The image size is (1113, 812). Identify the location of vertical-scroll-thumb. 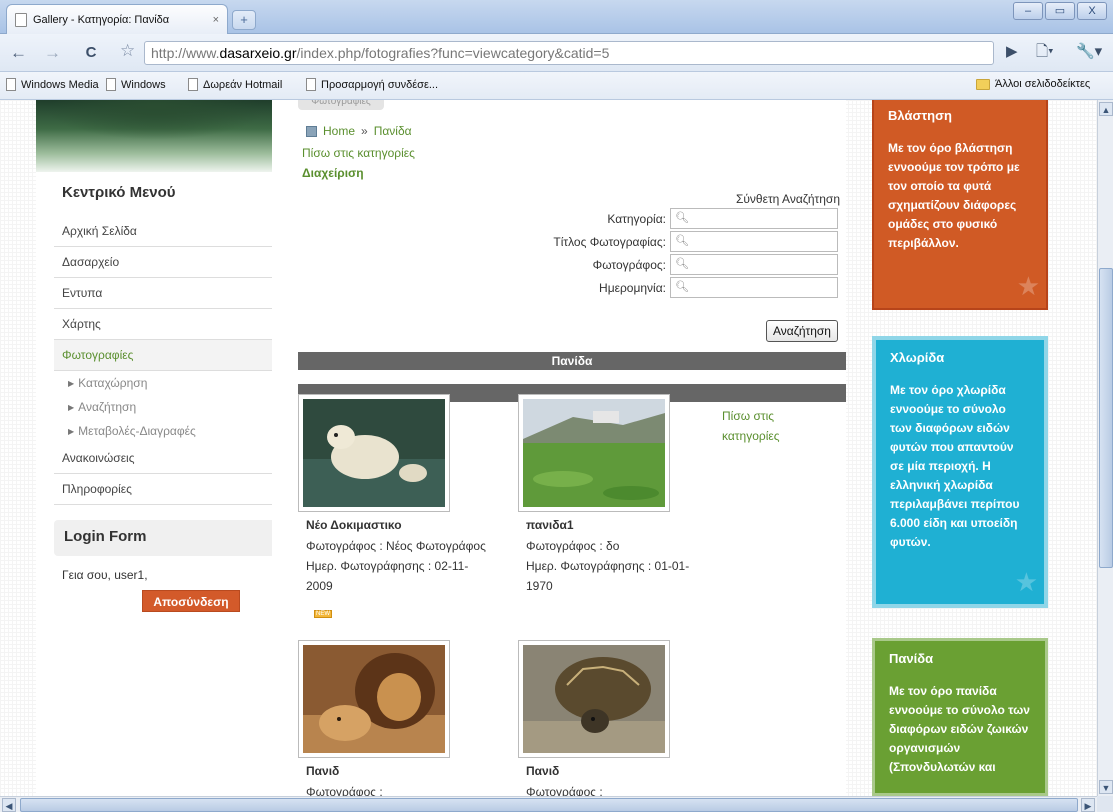
(1106, 418).